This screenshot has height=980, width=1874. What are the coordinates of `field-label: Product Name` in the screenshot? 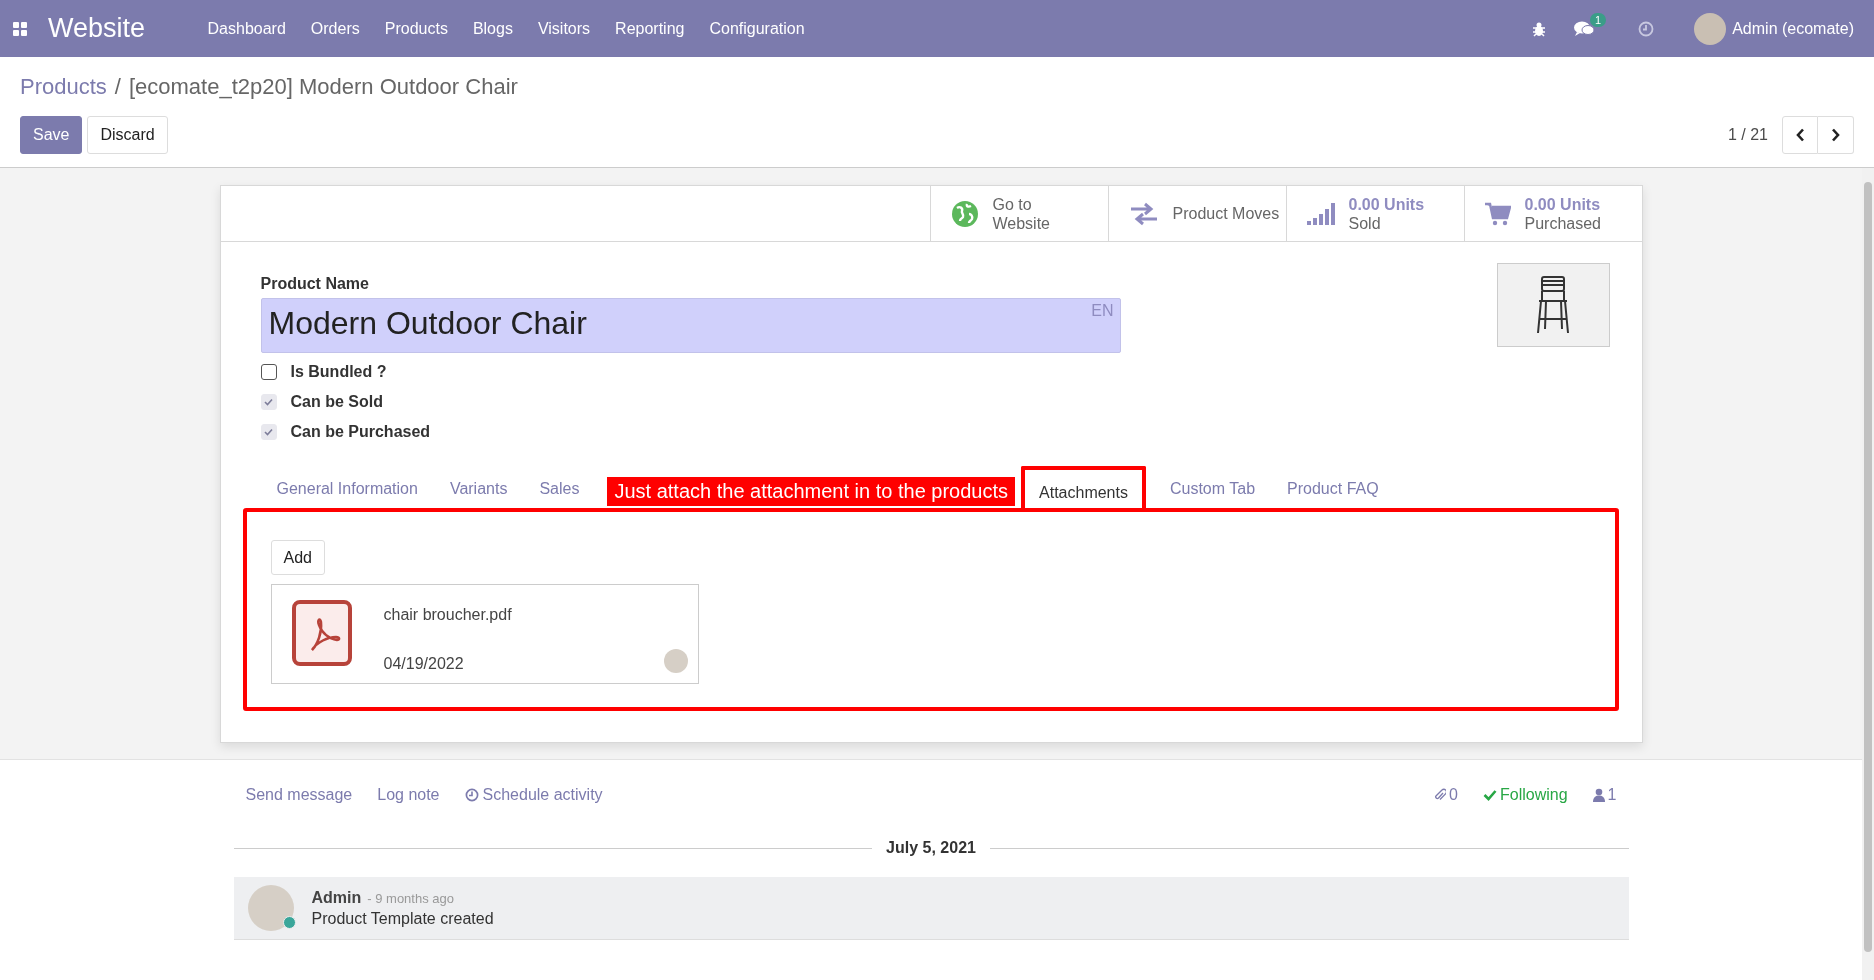 It's located at (315, 284).